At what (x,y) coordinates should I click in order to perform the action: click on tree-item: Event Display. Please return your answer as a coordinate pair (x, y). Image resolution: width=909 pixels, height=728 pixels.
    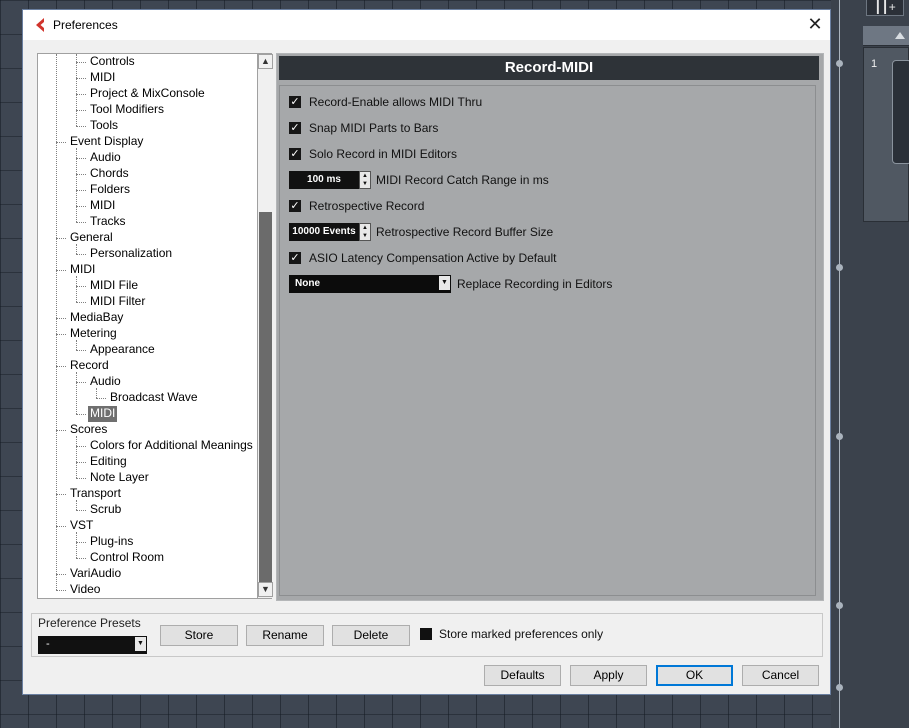
    Looking at the image, I should click on (106, 142).